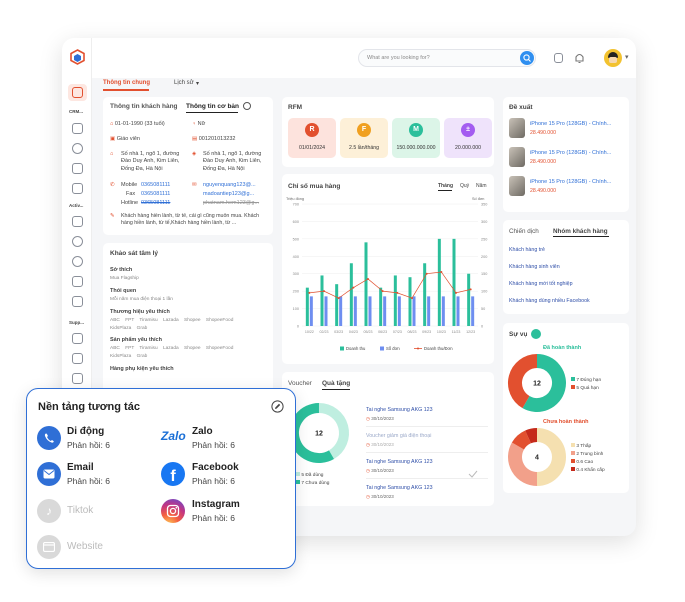  I want to click on x-tick-label: 02/23, so click(324, 332).